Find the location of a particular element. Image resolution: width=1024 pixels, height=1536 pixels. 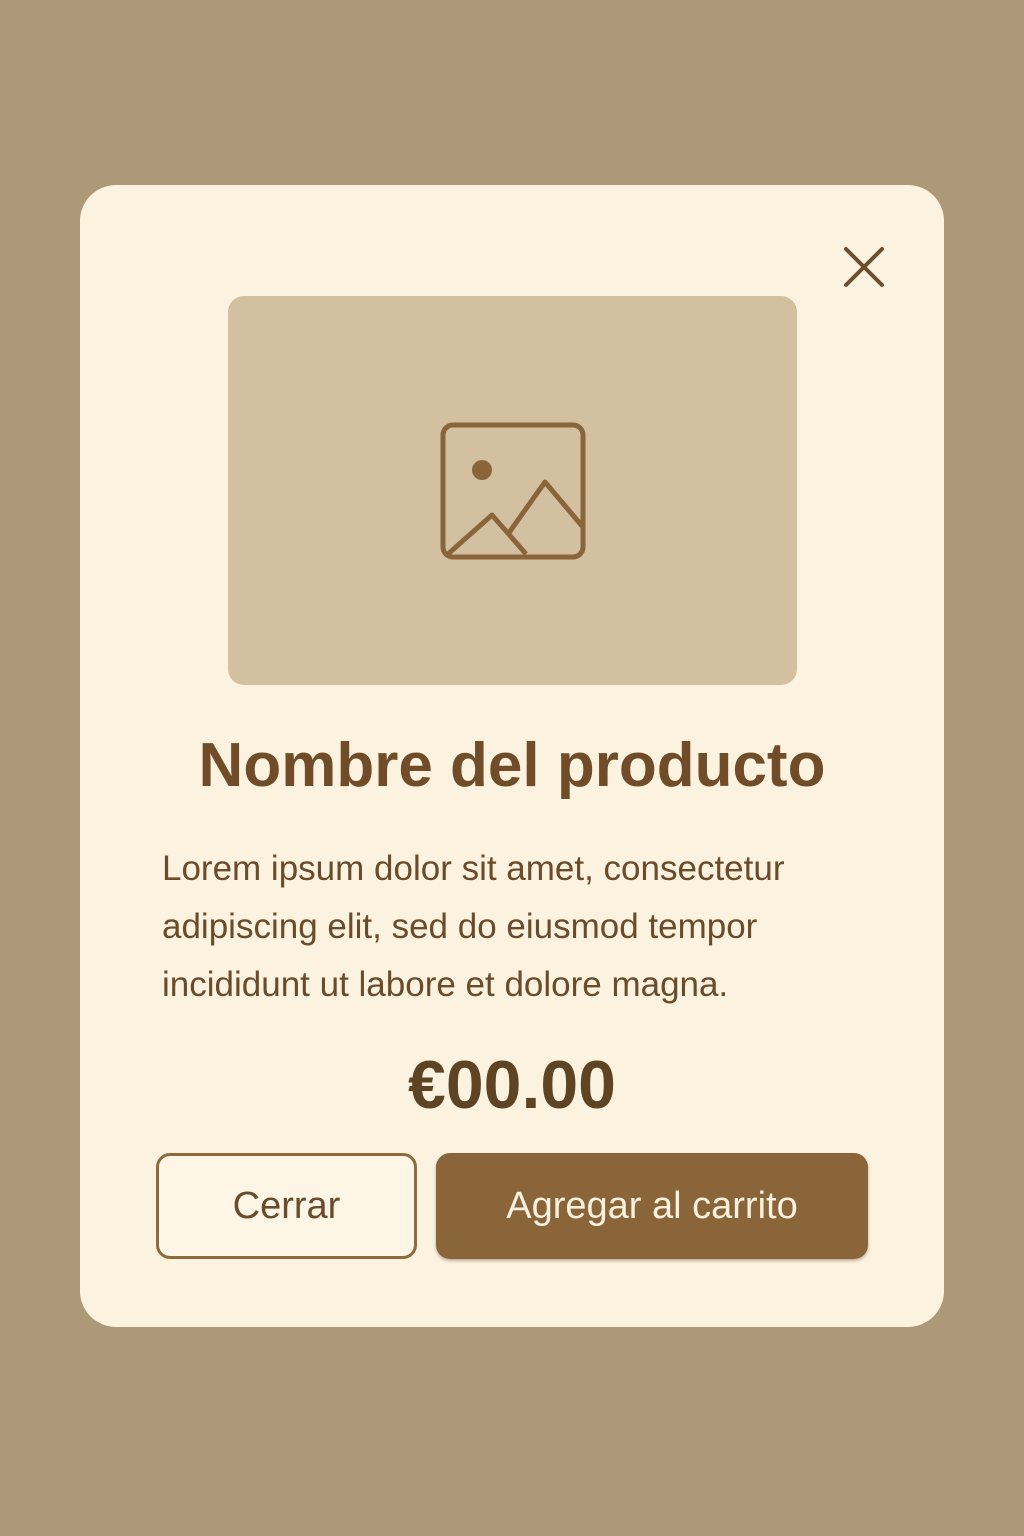

cancel-button: Cerrar is located at coordinates (286, 1206).